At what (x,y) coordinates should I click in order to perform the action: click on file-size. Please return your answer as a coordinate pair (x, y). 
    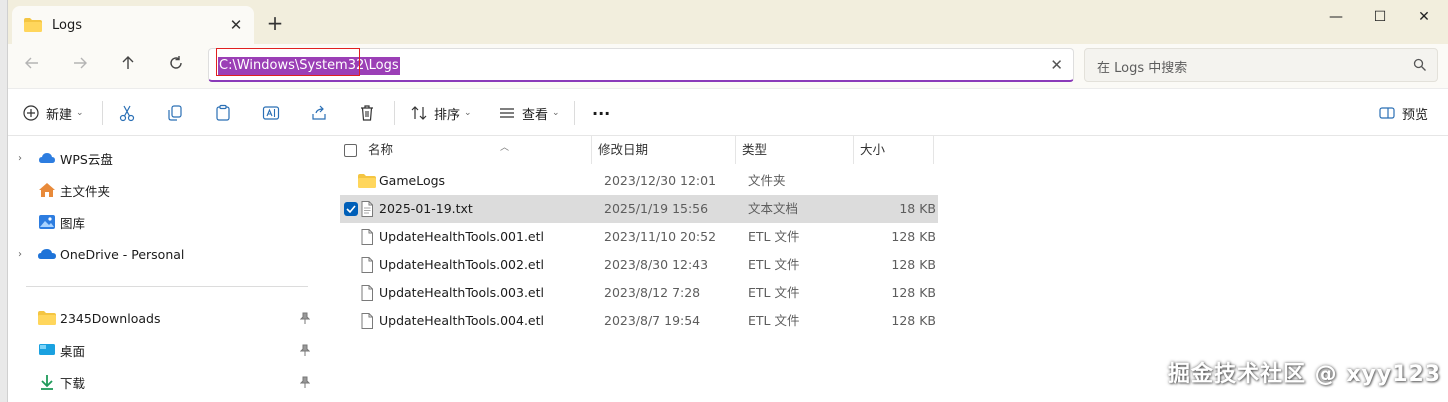
    Looking at the image, I should click on (896, 181).